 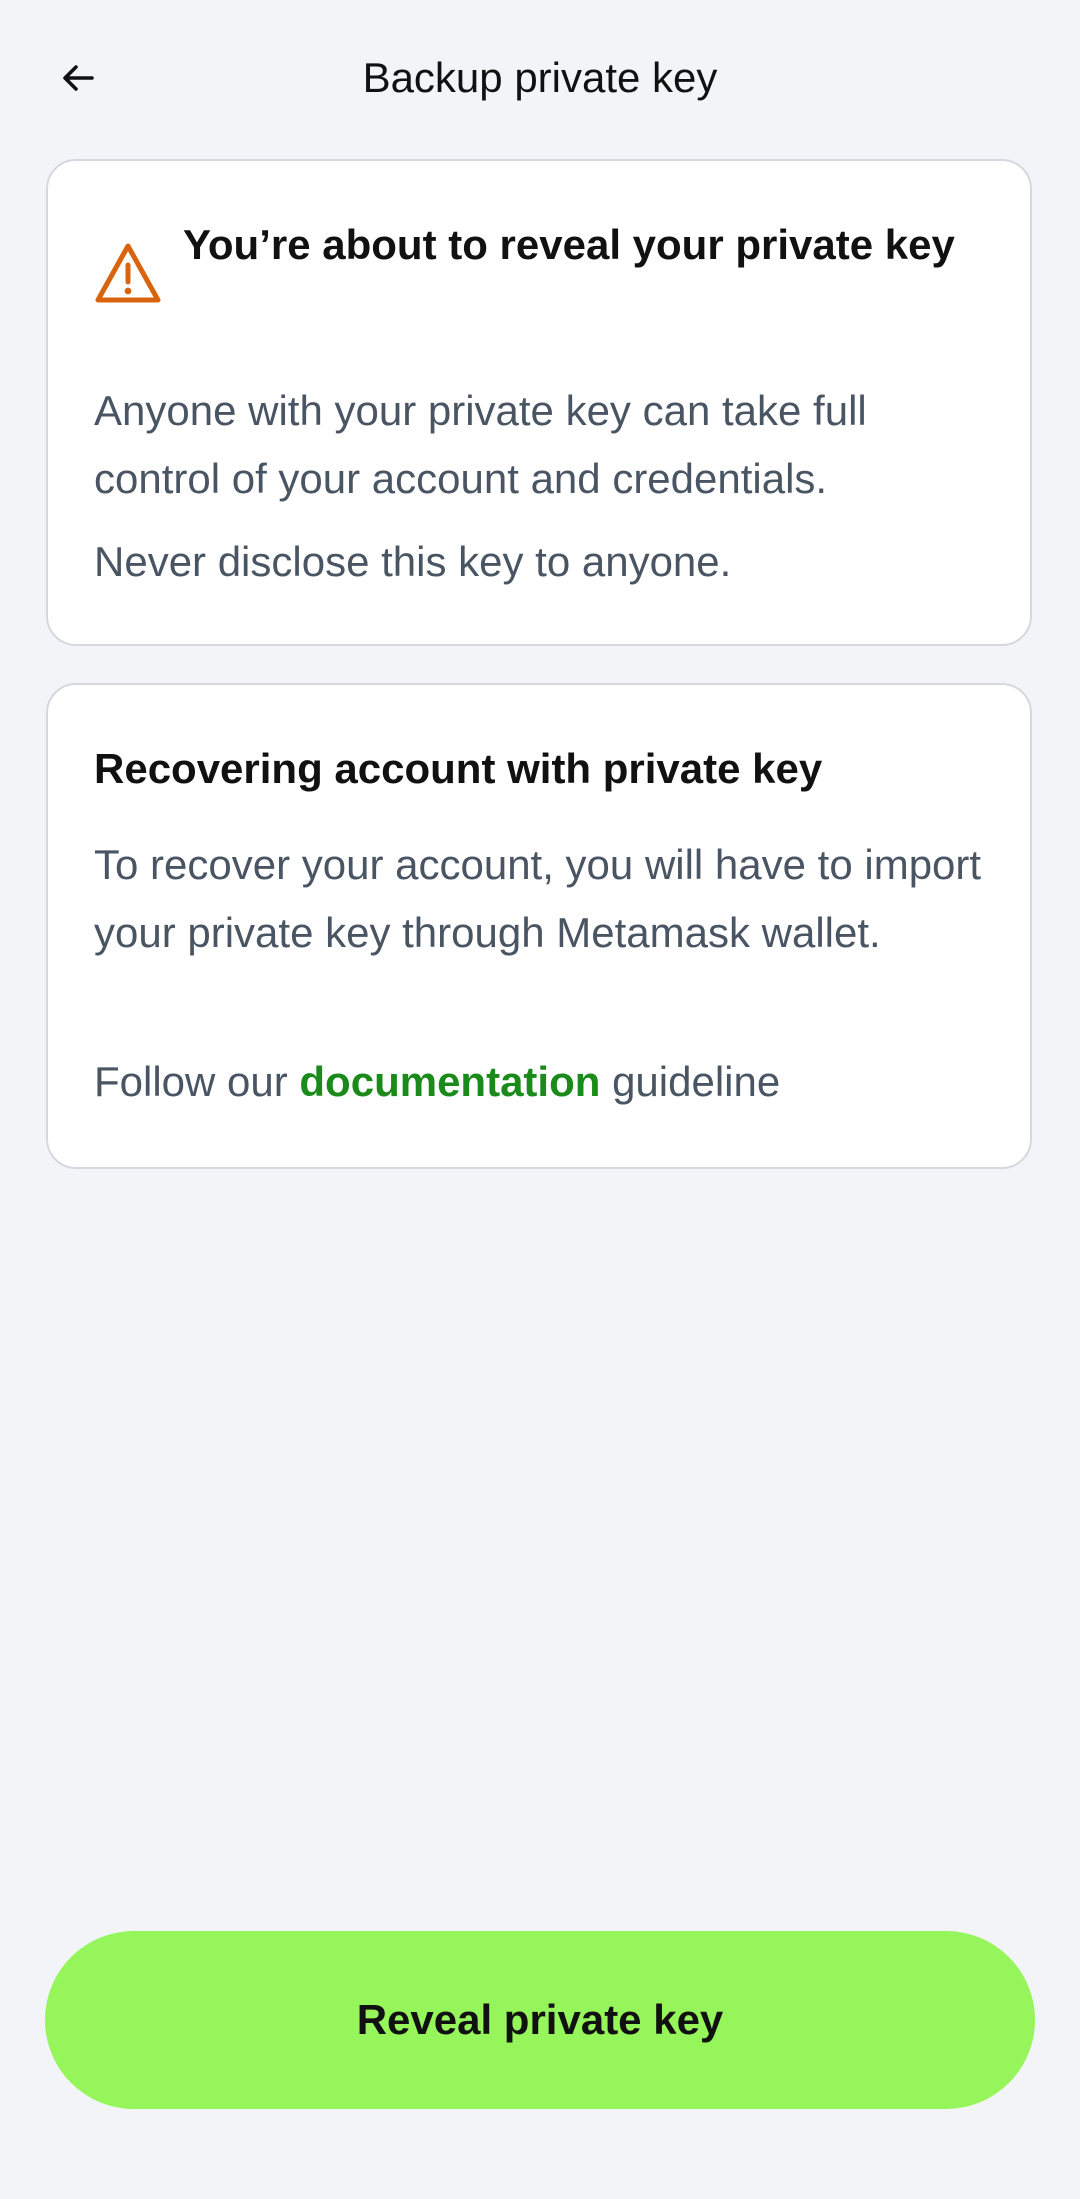 What do you see at coordinates (413, 561) in the screenshot?
I see `warning-never-disclose-text: Never disclose this key to anyone.` at bounding box center [413, 561].